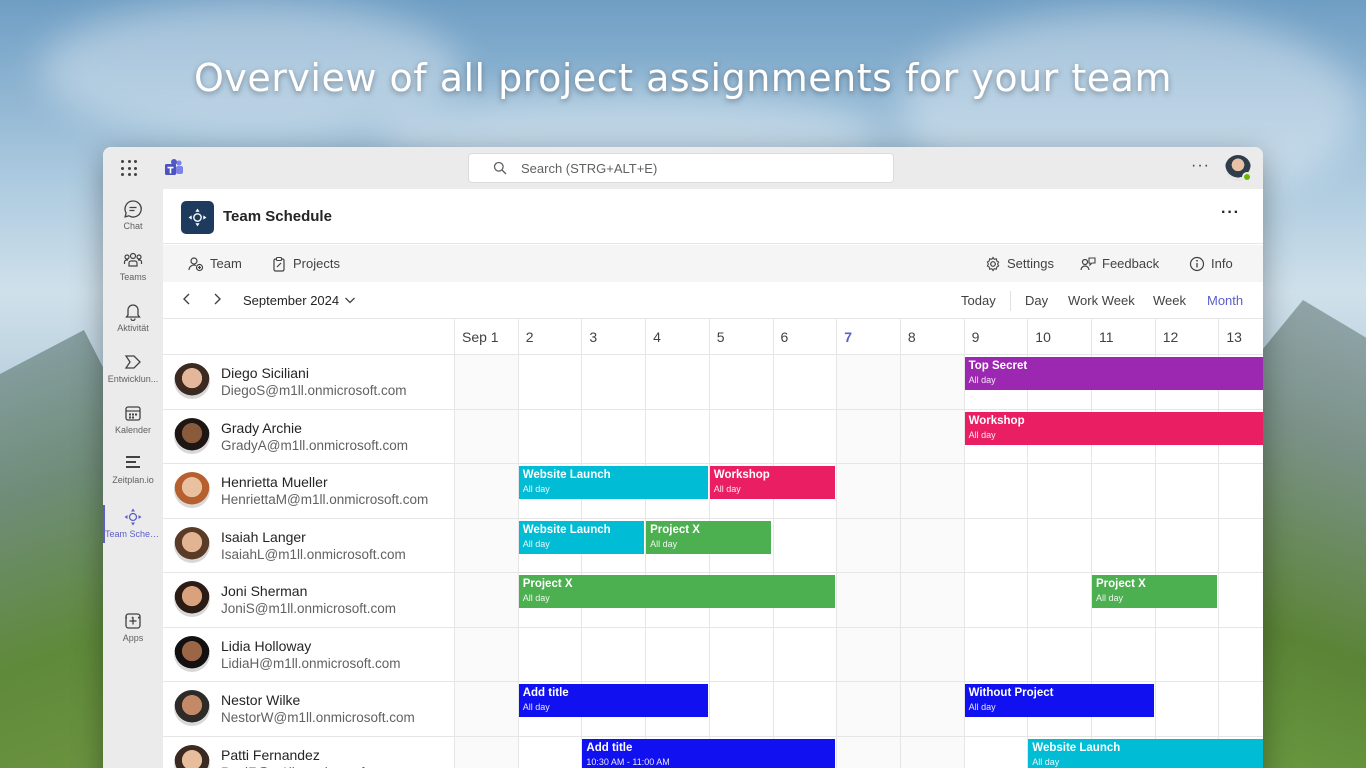 Image resolution: width=1366 pixels, height=768 pixels. Describe the element at coordinates (1059, 700) in the screenshot. I see `event-bar: Without Project All day` at that location.